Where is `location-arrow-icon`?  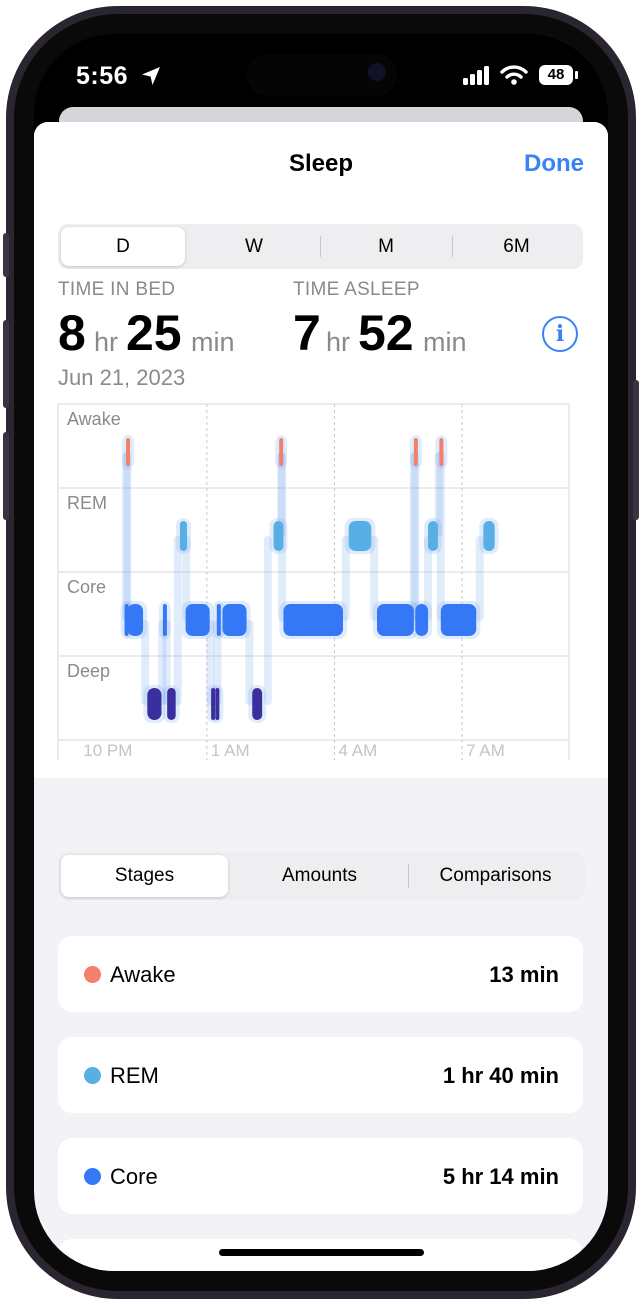
location-arrow-icon is located at coordinates (151, 76).